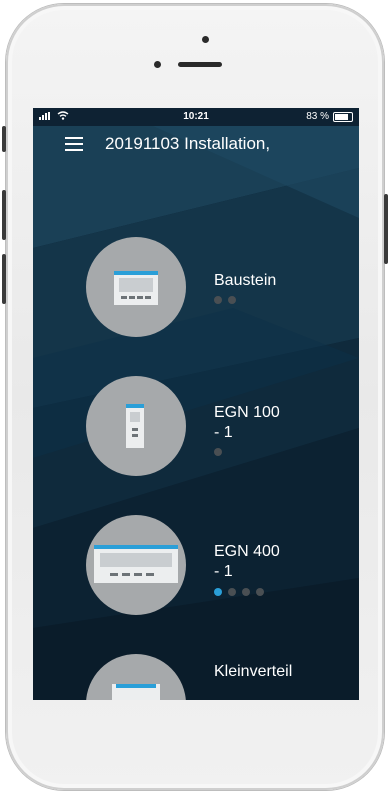 The height and width of the screenshot is (796, 390). What do you see at coordinates (74, 144) in the screenshot?
I see `hamburger-menu-icon` at bounding box center [74, 144].